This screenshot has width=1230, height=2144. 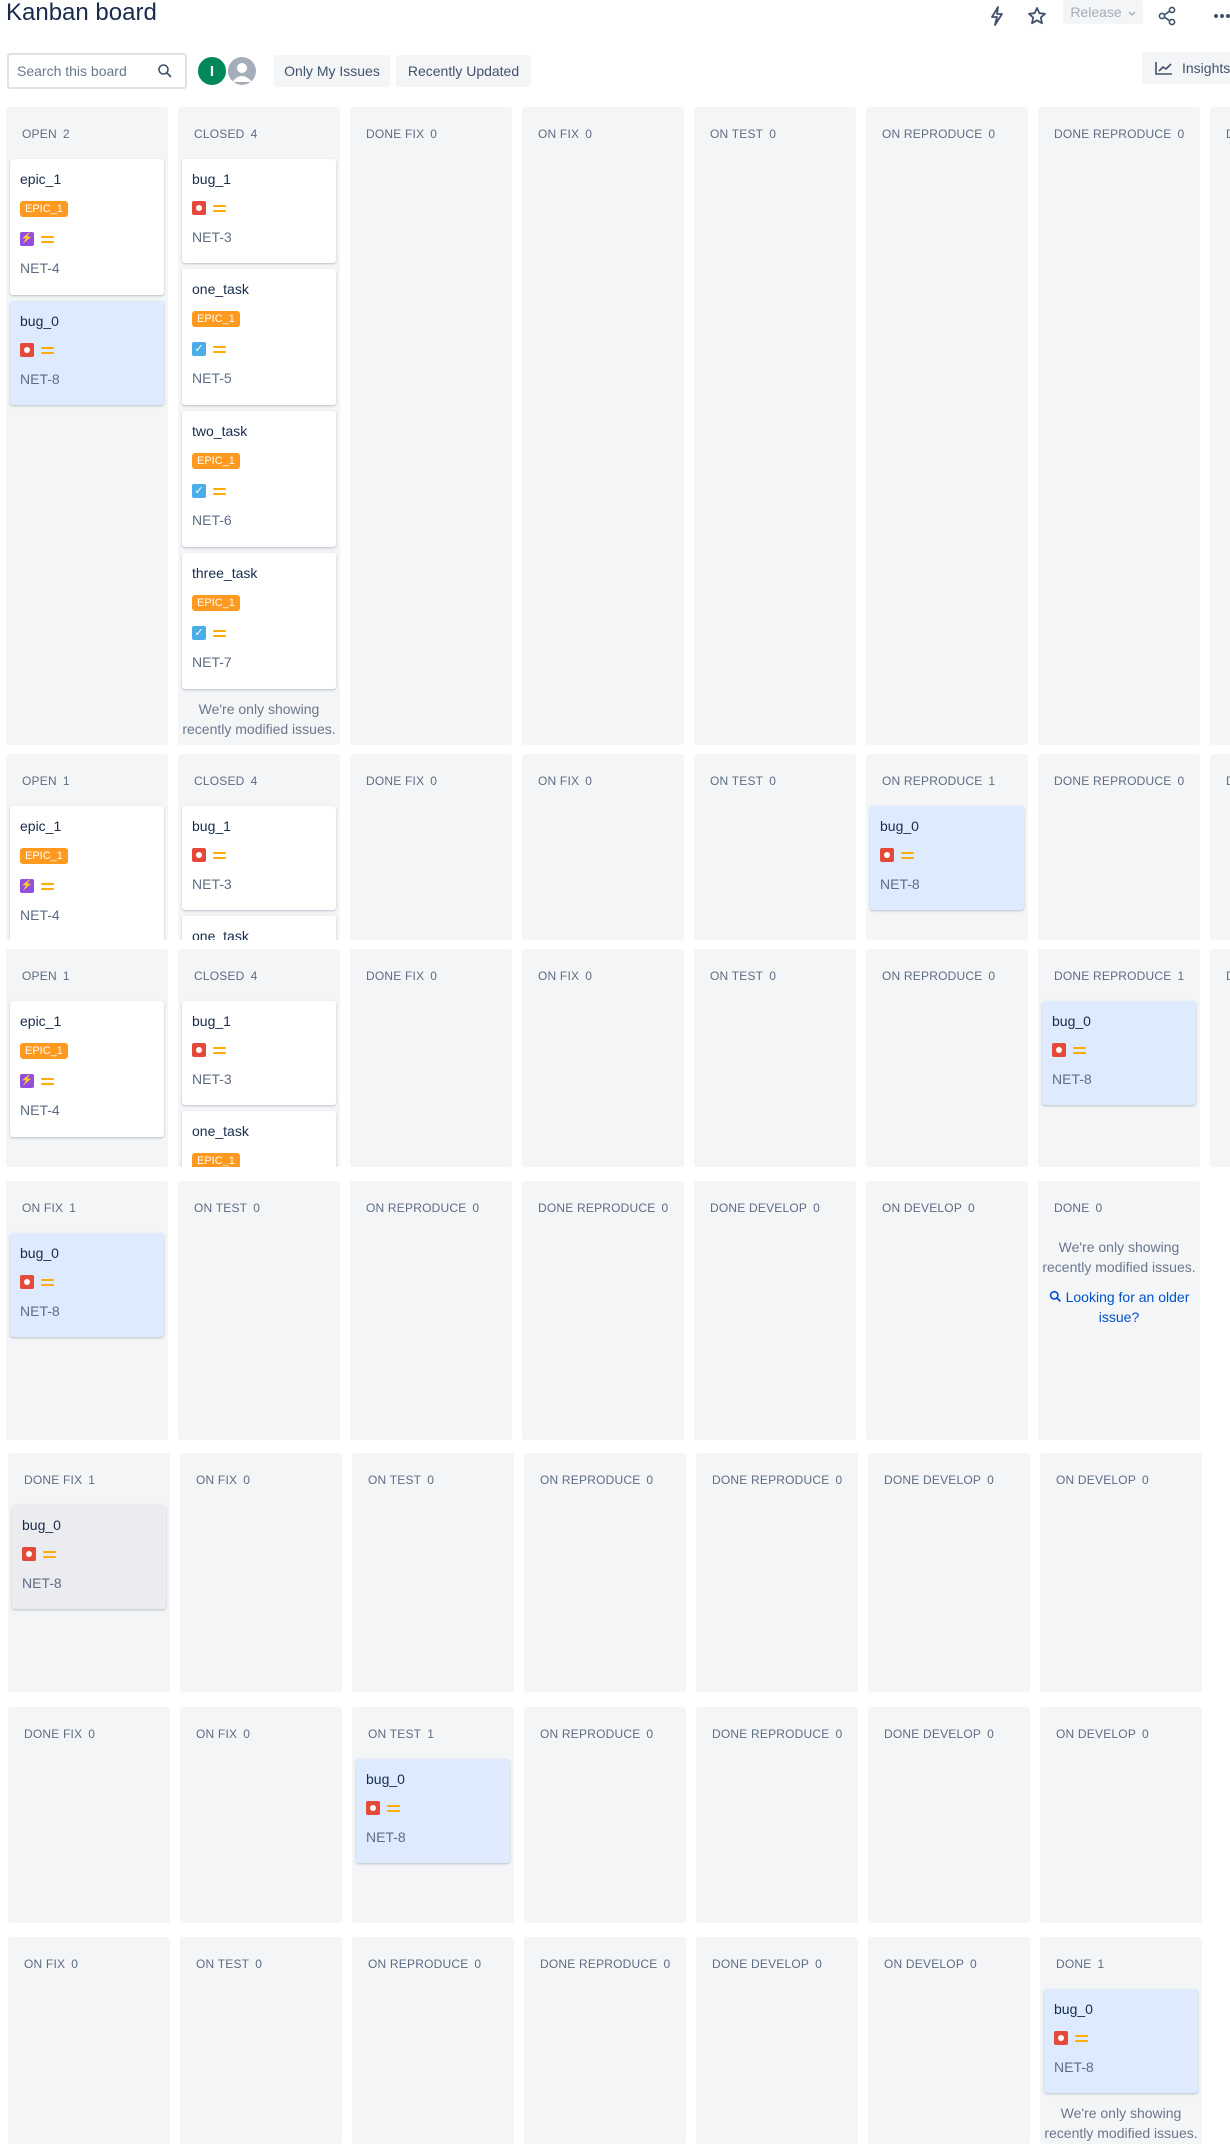 What do you see at coordinates (332, 71) in the screenshot?
I see `only-my-issues-filter: Only My Issues` at bounding box center [332, 71].